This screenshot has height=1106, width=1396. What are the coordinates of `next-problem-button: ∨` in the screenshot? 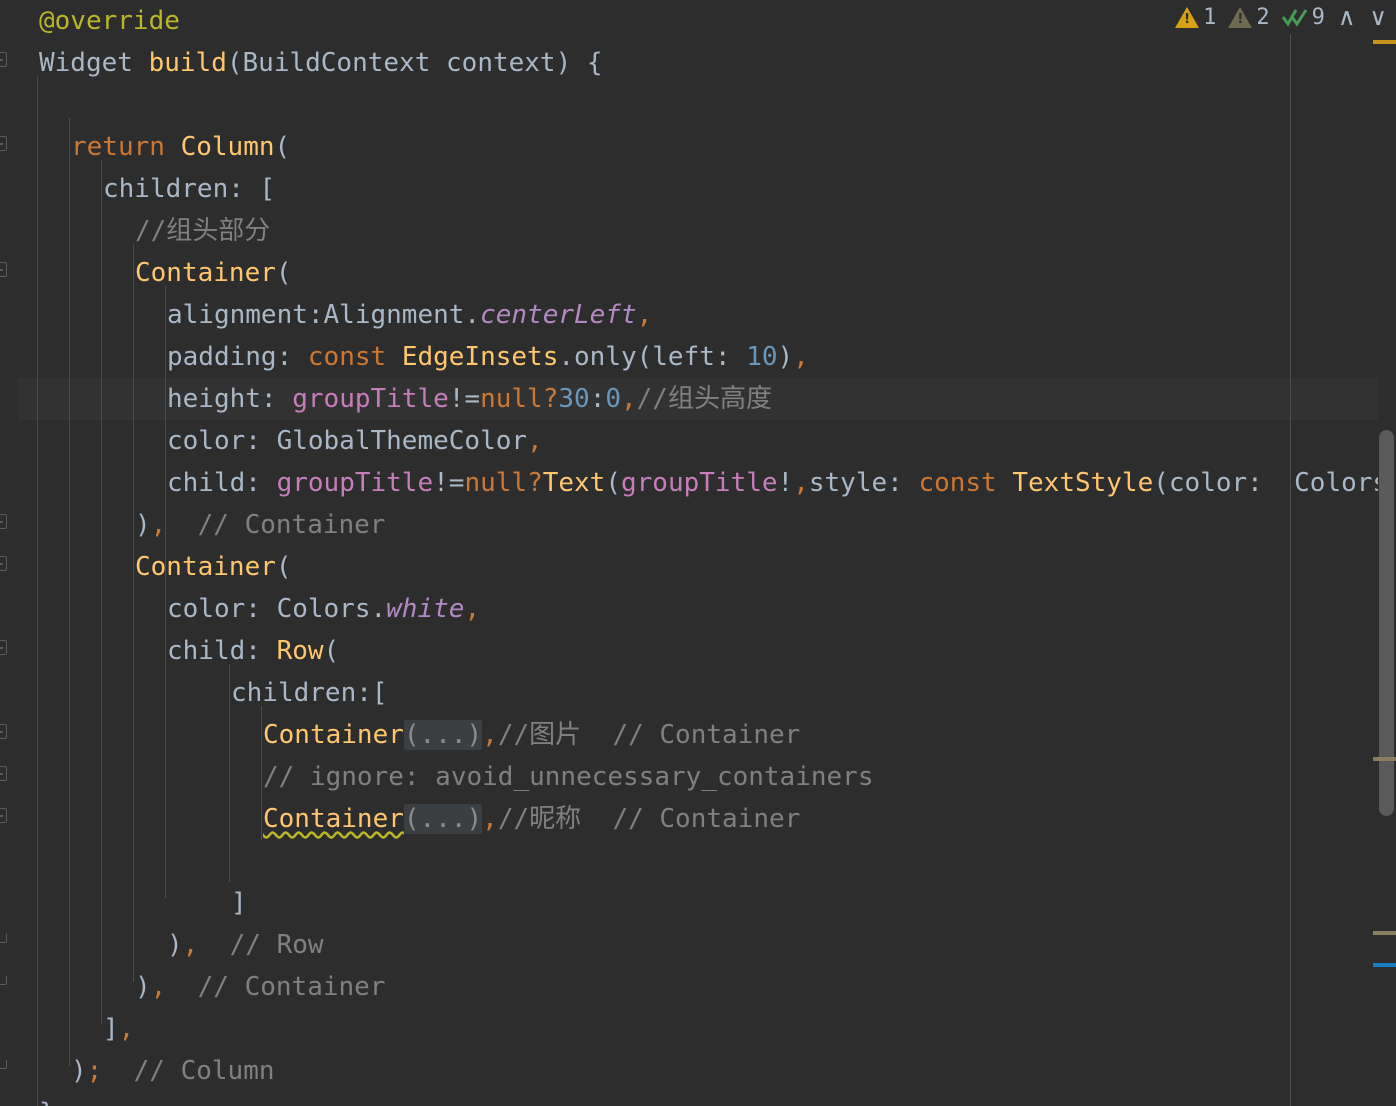 It's located at (1378, 17).